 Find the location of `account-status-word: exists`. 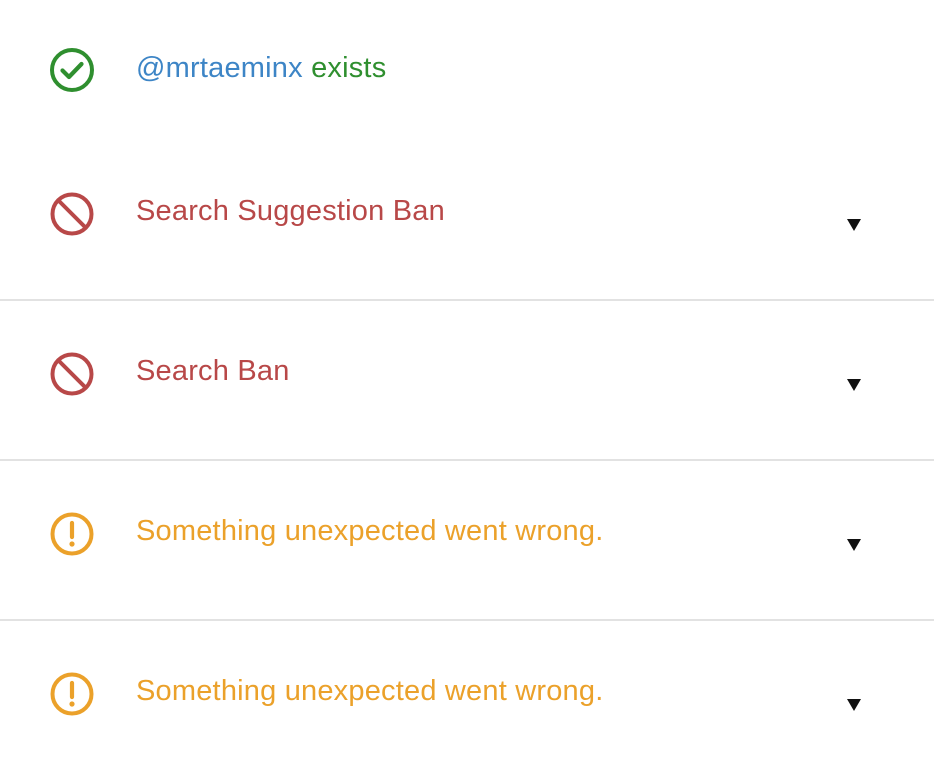

account-status-word: exists is located at coordinates (349, 68).